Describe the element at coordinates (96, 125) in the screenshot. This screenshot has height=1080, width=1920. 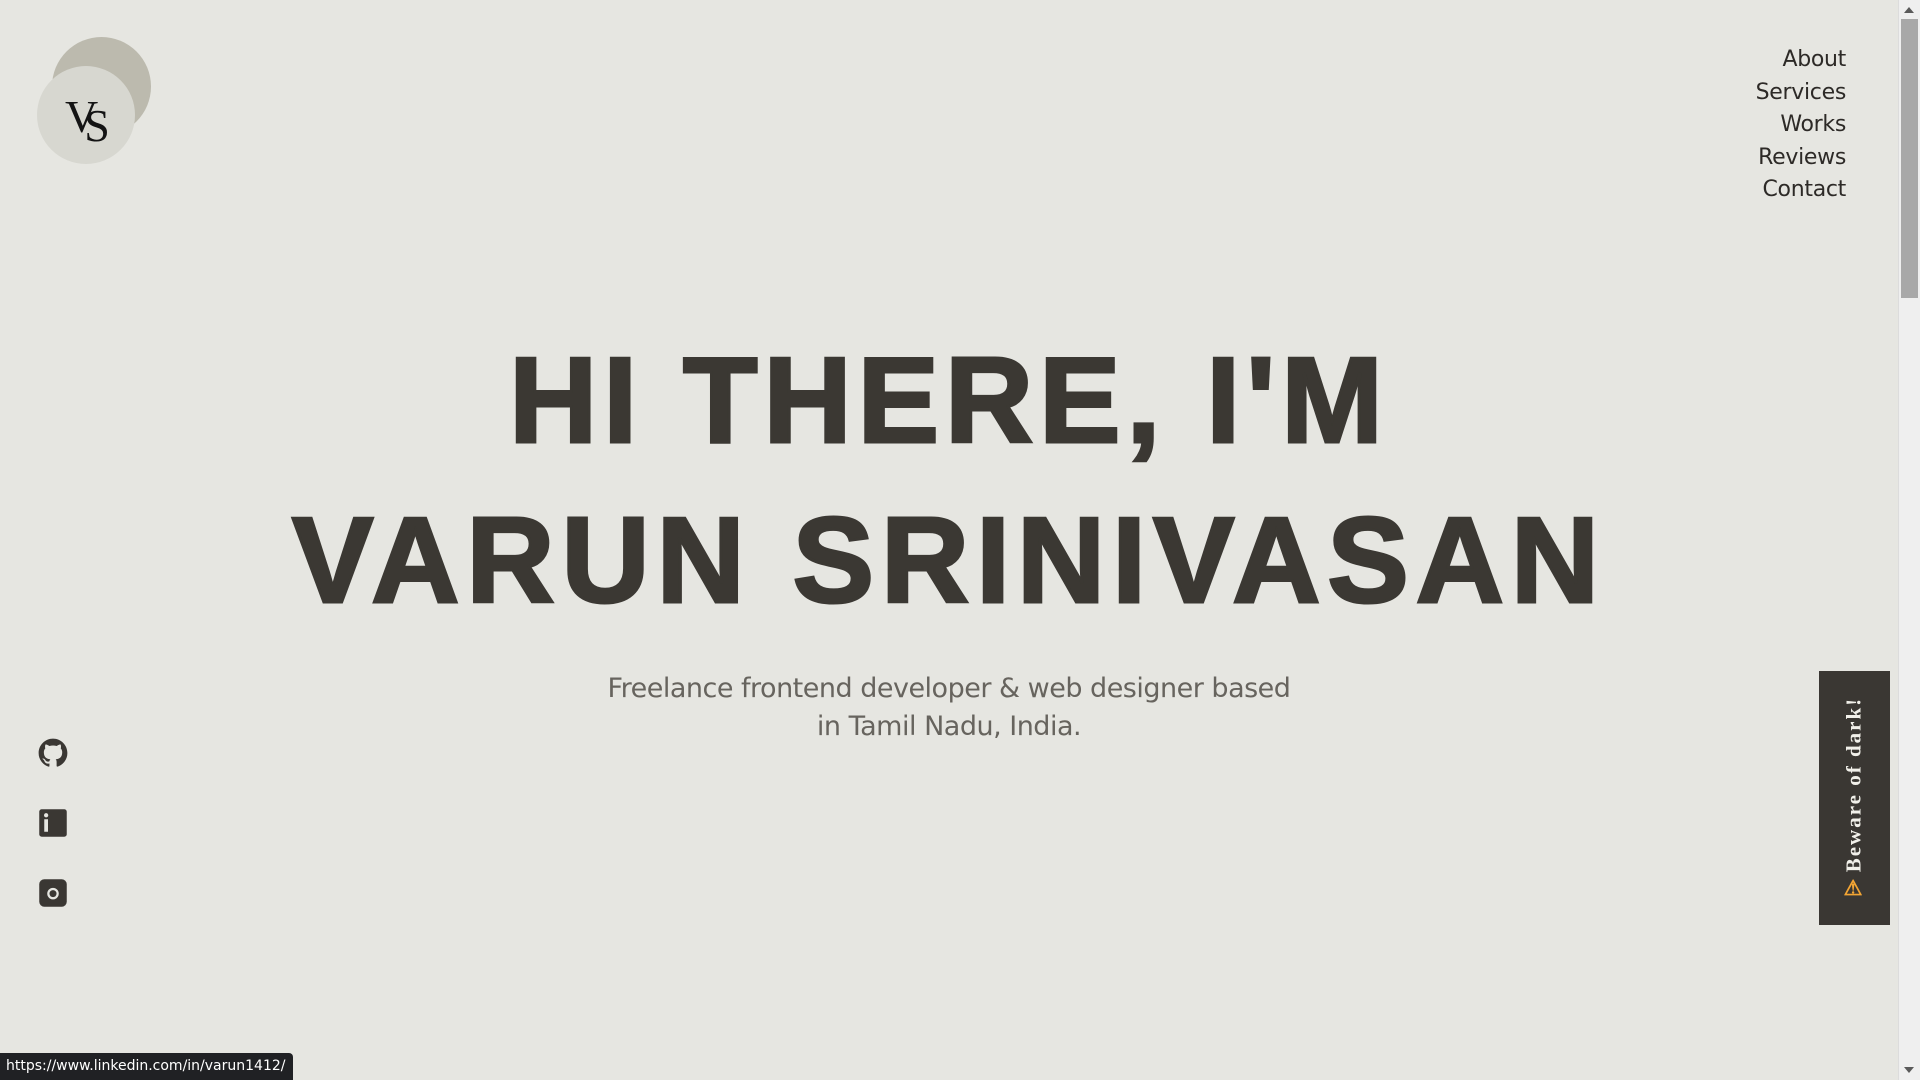
I see `logo-monogram-s: S` at that location.